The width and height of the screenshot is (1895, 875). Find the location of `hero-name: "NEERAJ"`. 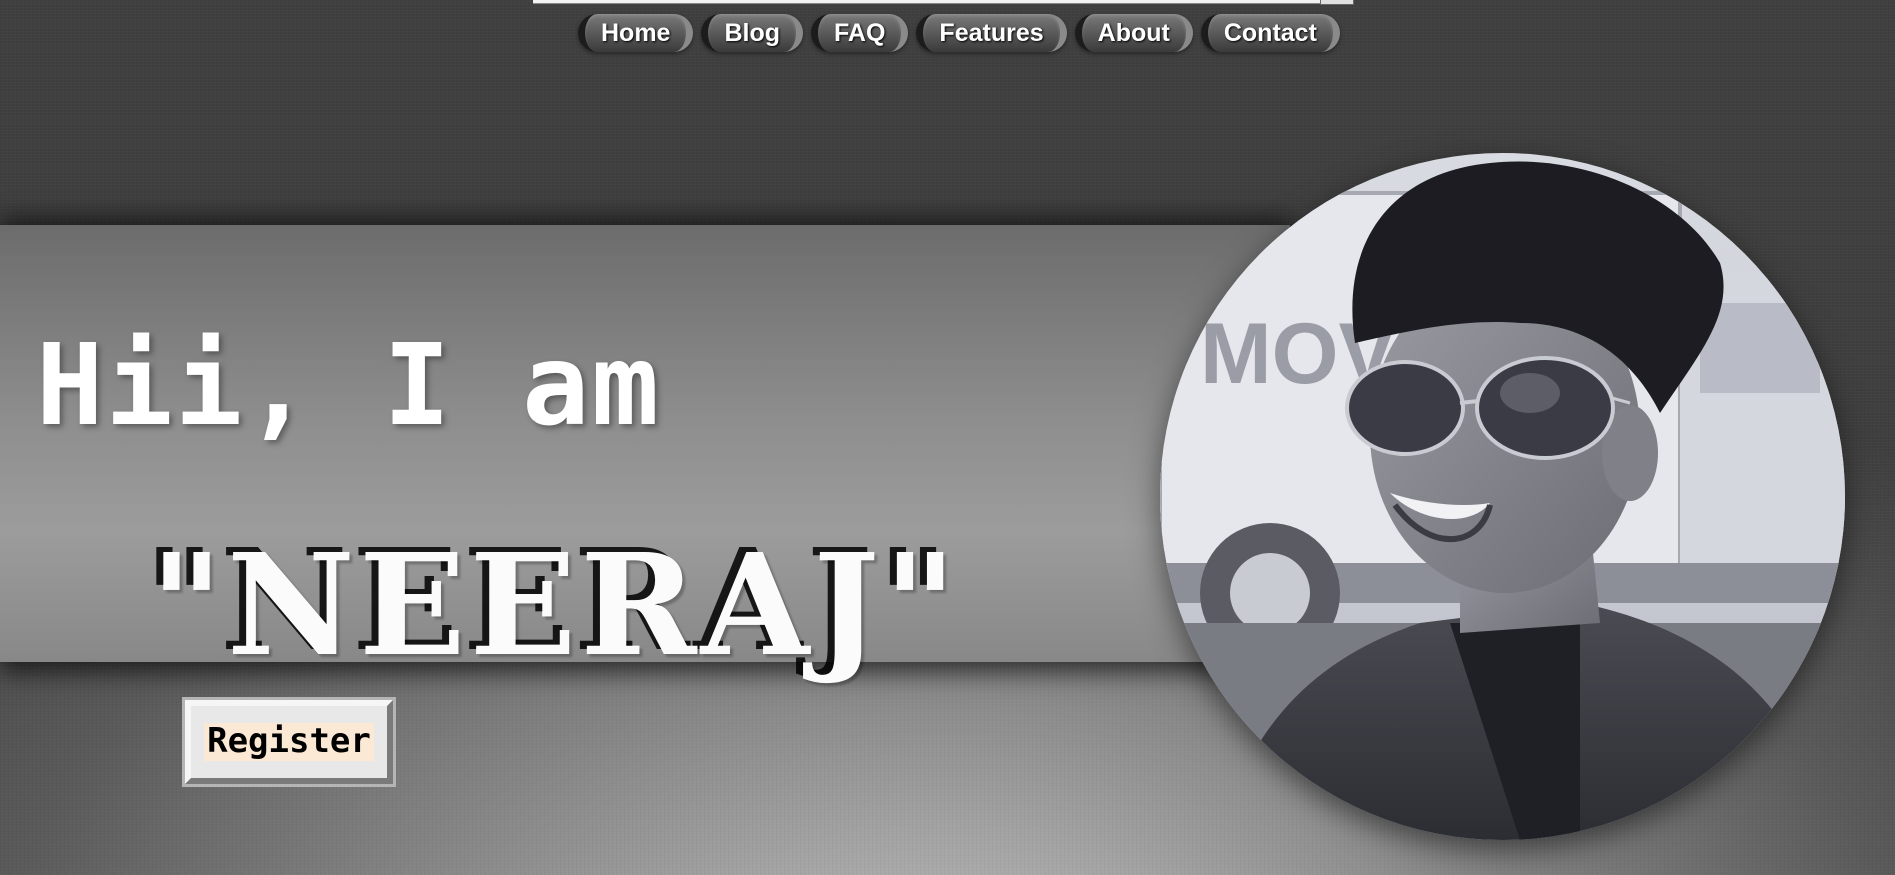

hero-name: "NEERAJ" is located at coordinates (555, 606).